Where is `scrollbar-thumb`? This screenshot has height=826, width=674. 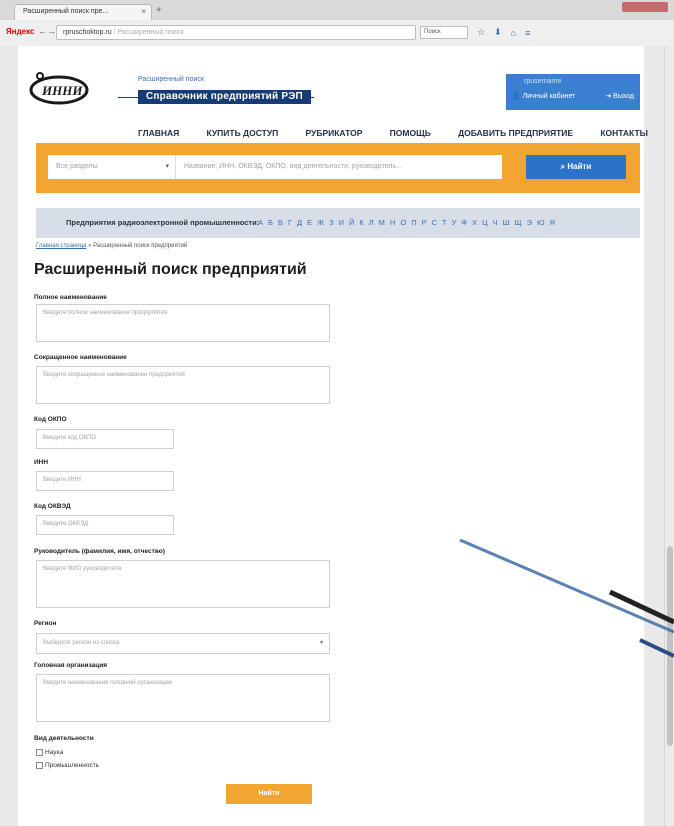 scrollbar-thumb is located at coordinates (670, 646).